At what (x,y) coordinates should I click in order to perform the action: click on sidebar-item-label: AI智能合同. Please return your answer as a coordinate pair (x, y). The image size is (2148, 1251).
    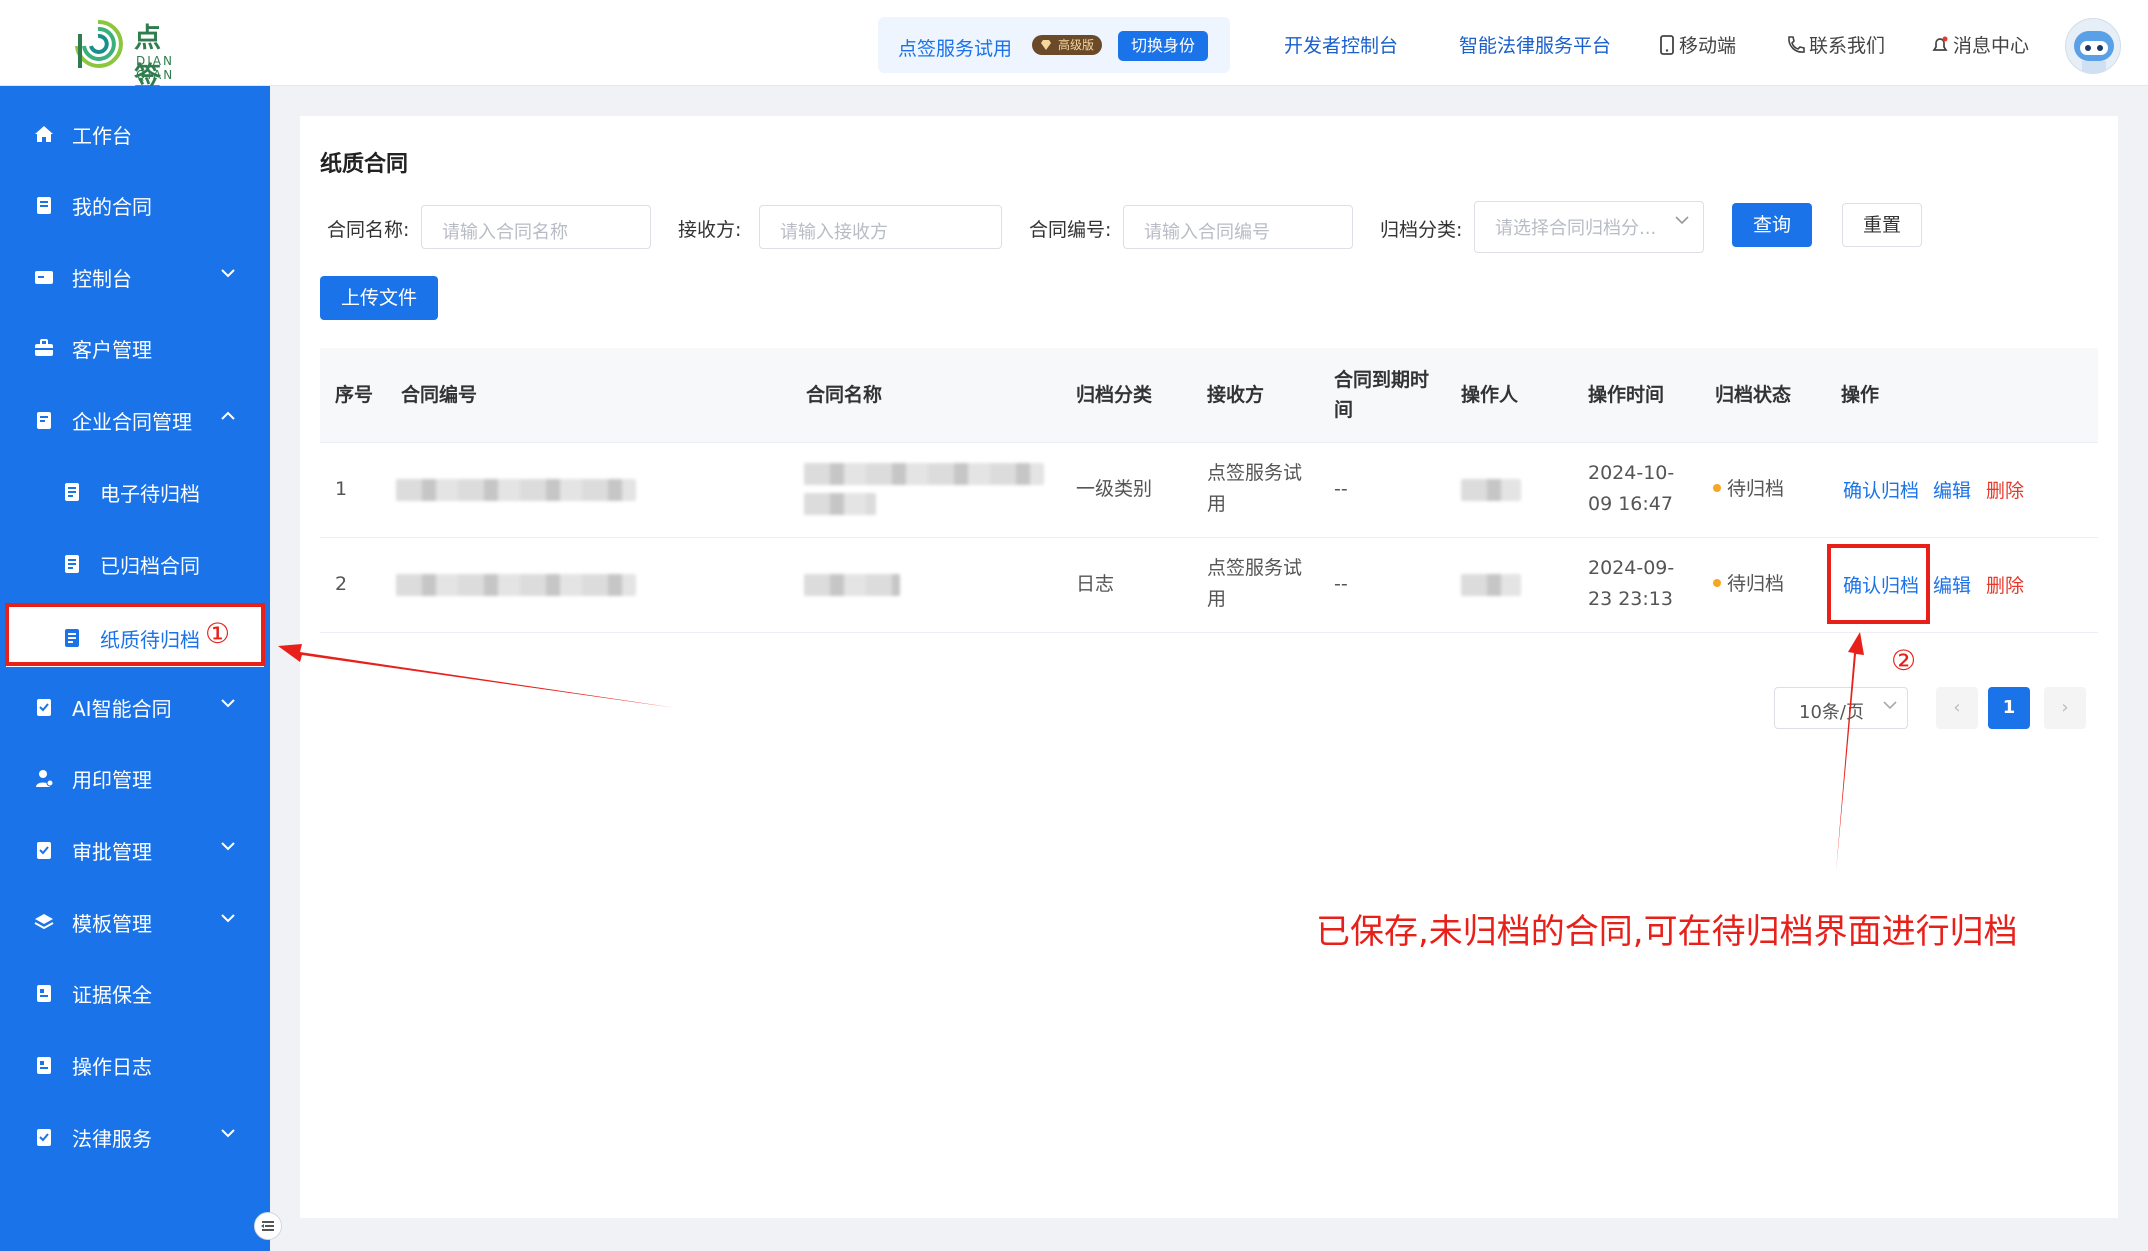
    Looking at the image, I should click on (122, 709).